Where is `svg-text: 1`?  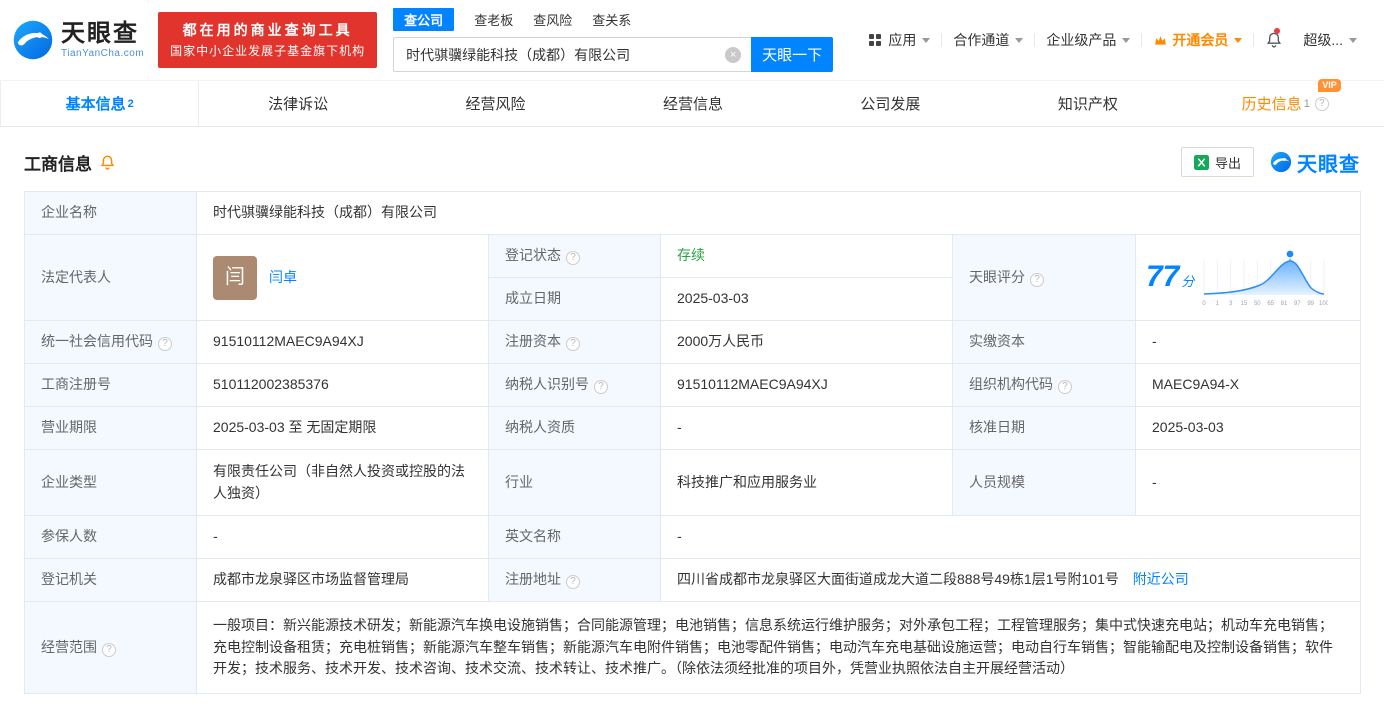
svg-text: 1 is located at coordinates (1218, 304).